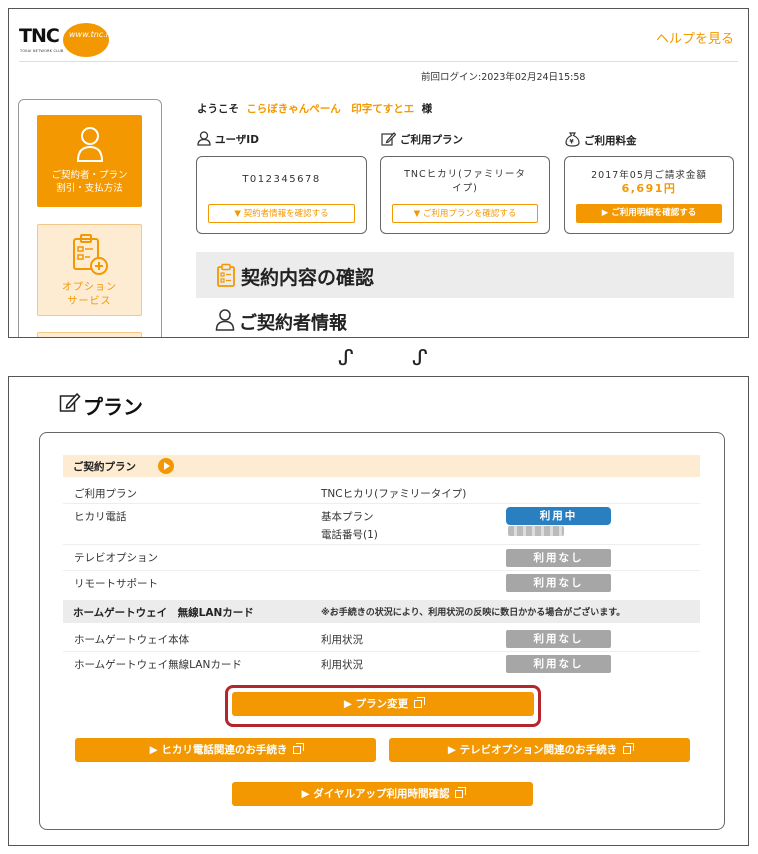 The height and width of the screenshot is (854, 758). I want to click on home-gateway-band-label: ホームゲートウェイ 無線LANカード, so click(163, 613).